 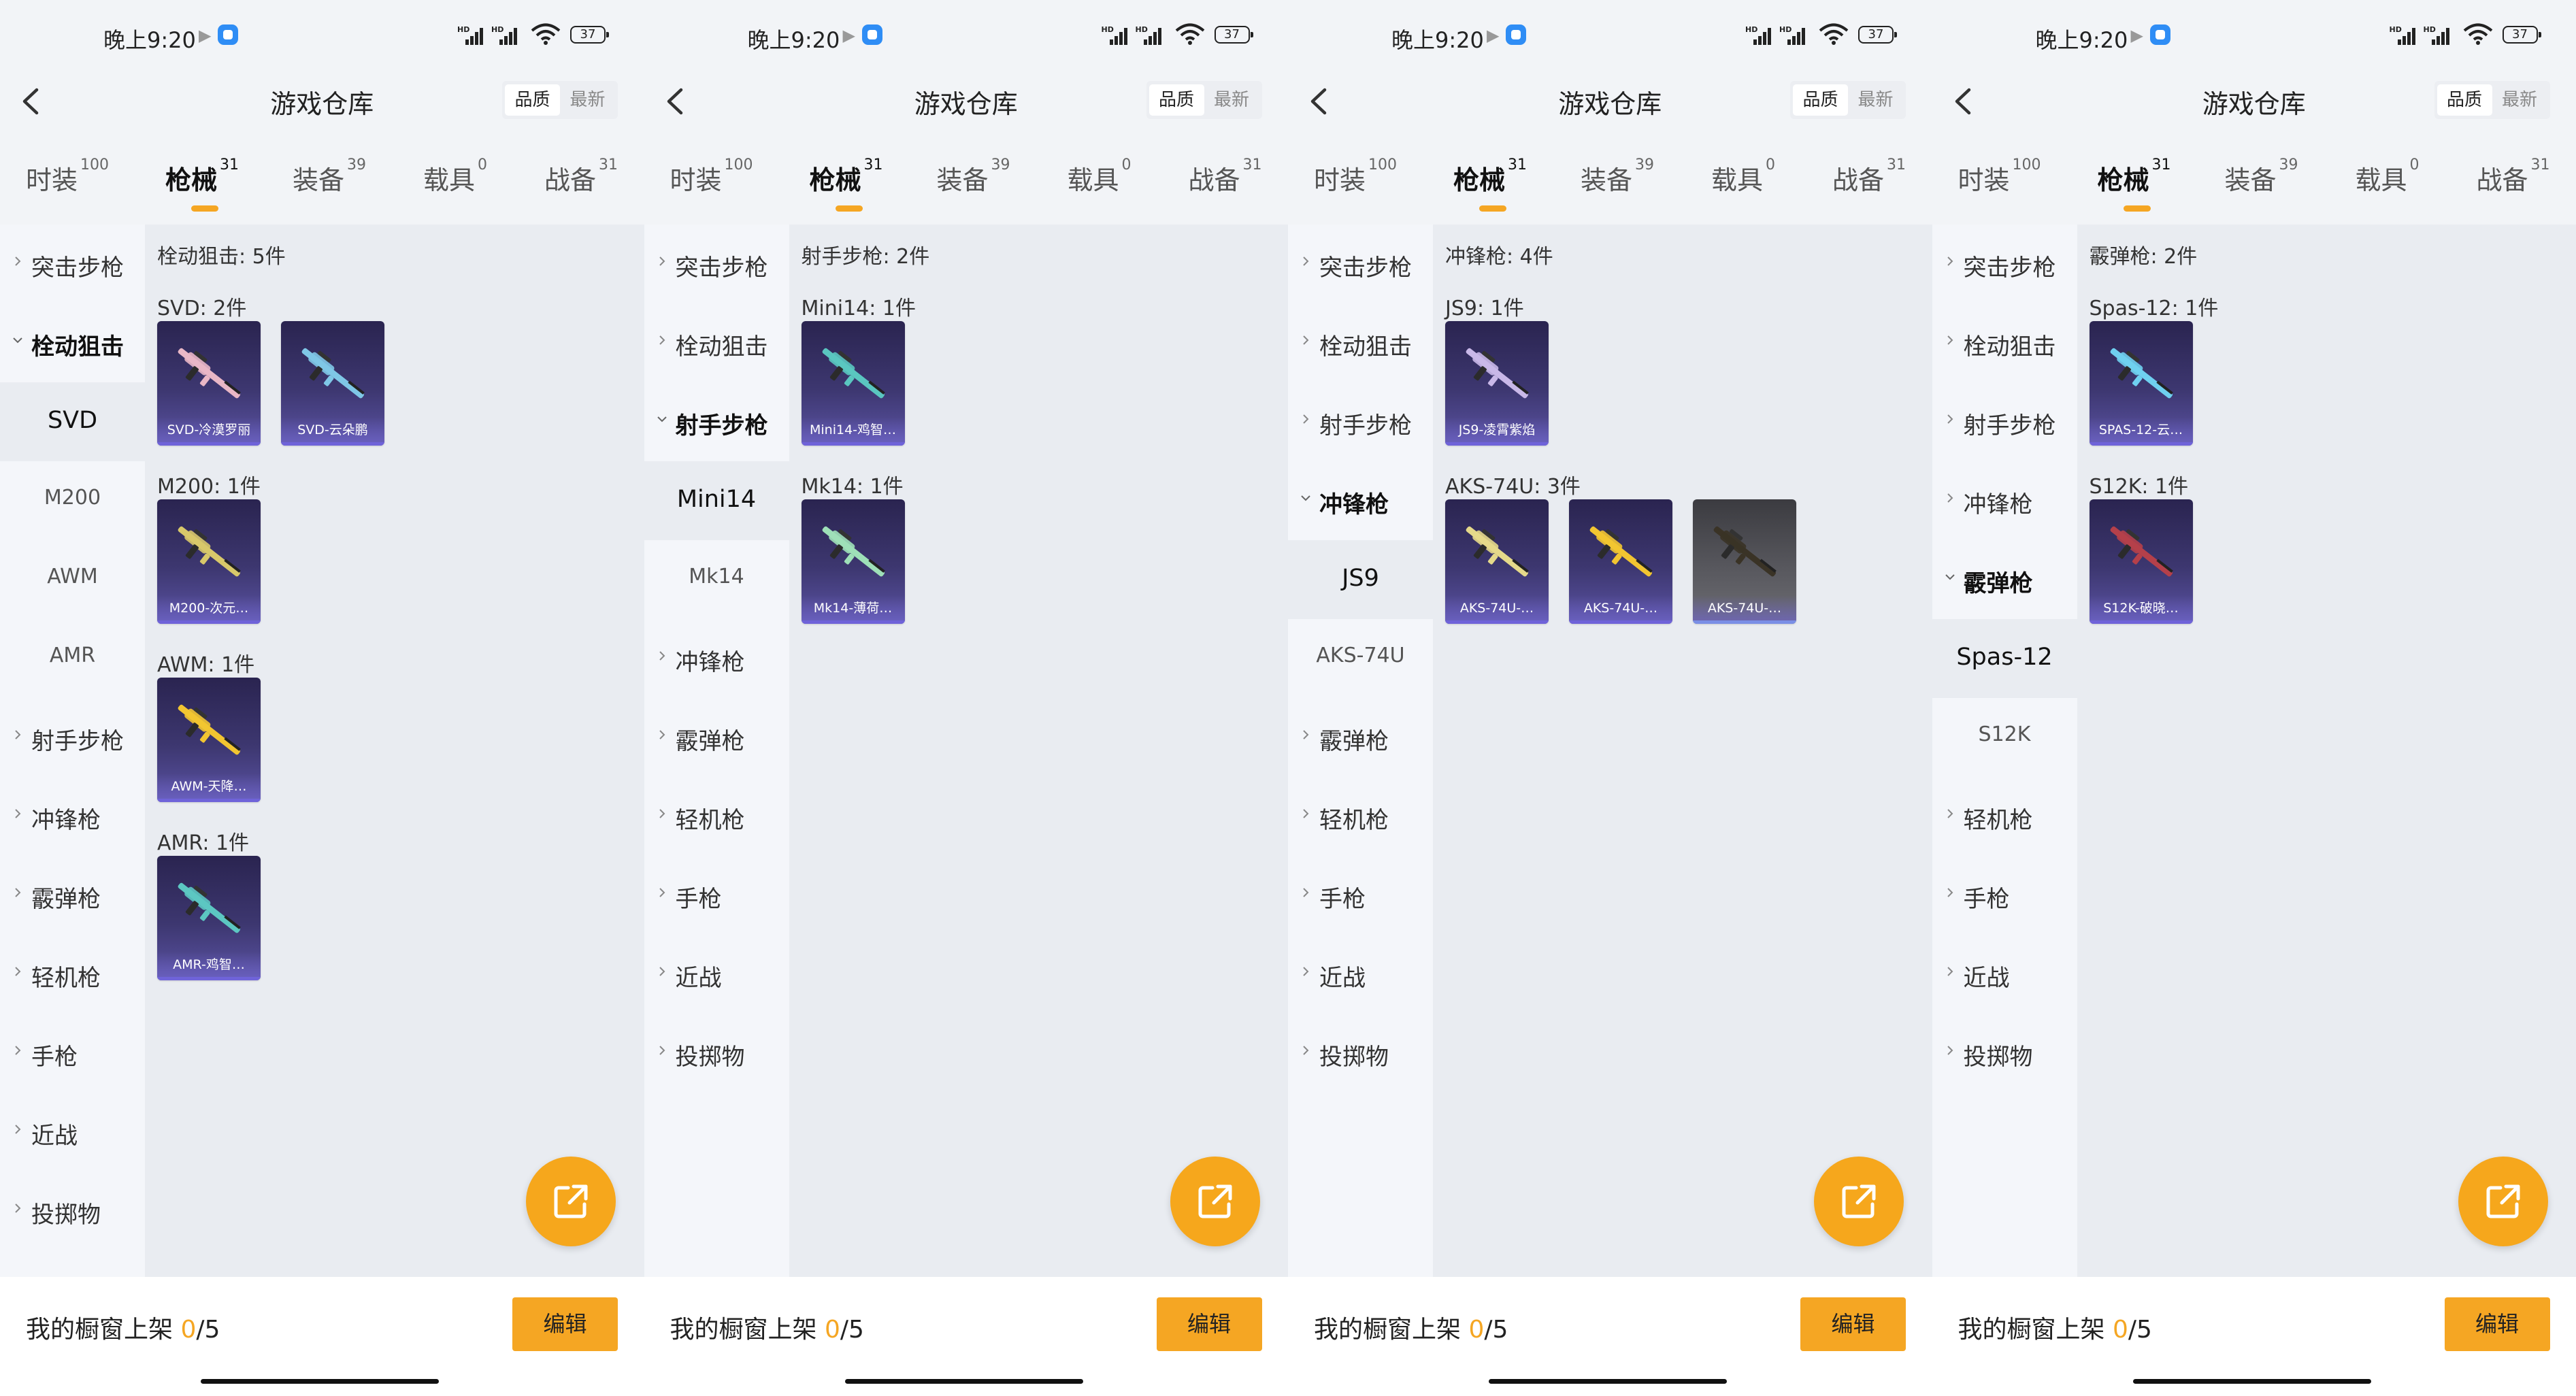 What do you see at coordinates (73, 579) in the screenshot?
I see `sidebar-item: AWM` at bounding box center [73, 579].